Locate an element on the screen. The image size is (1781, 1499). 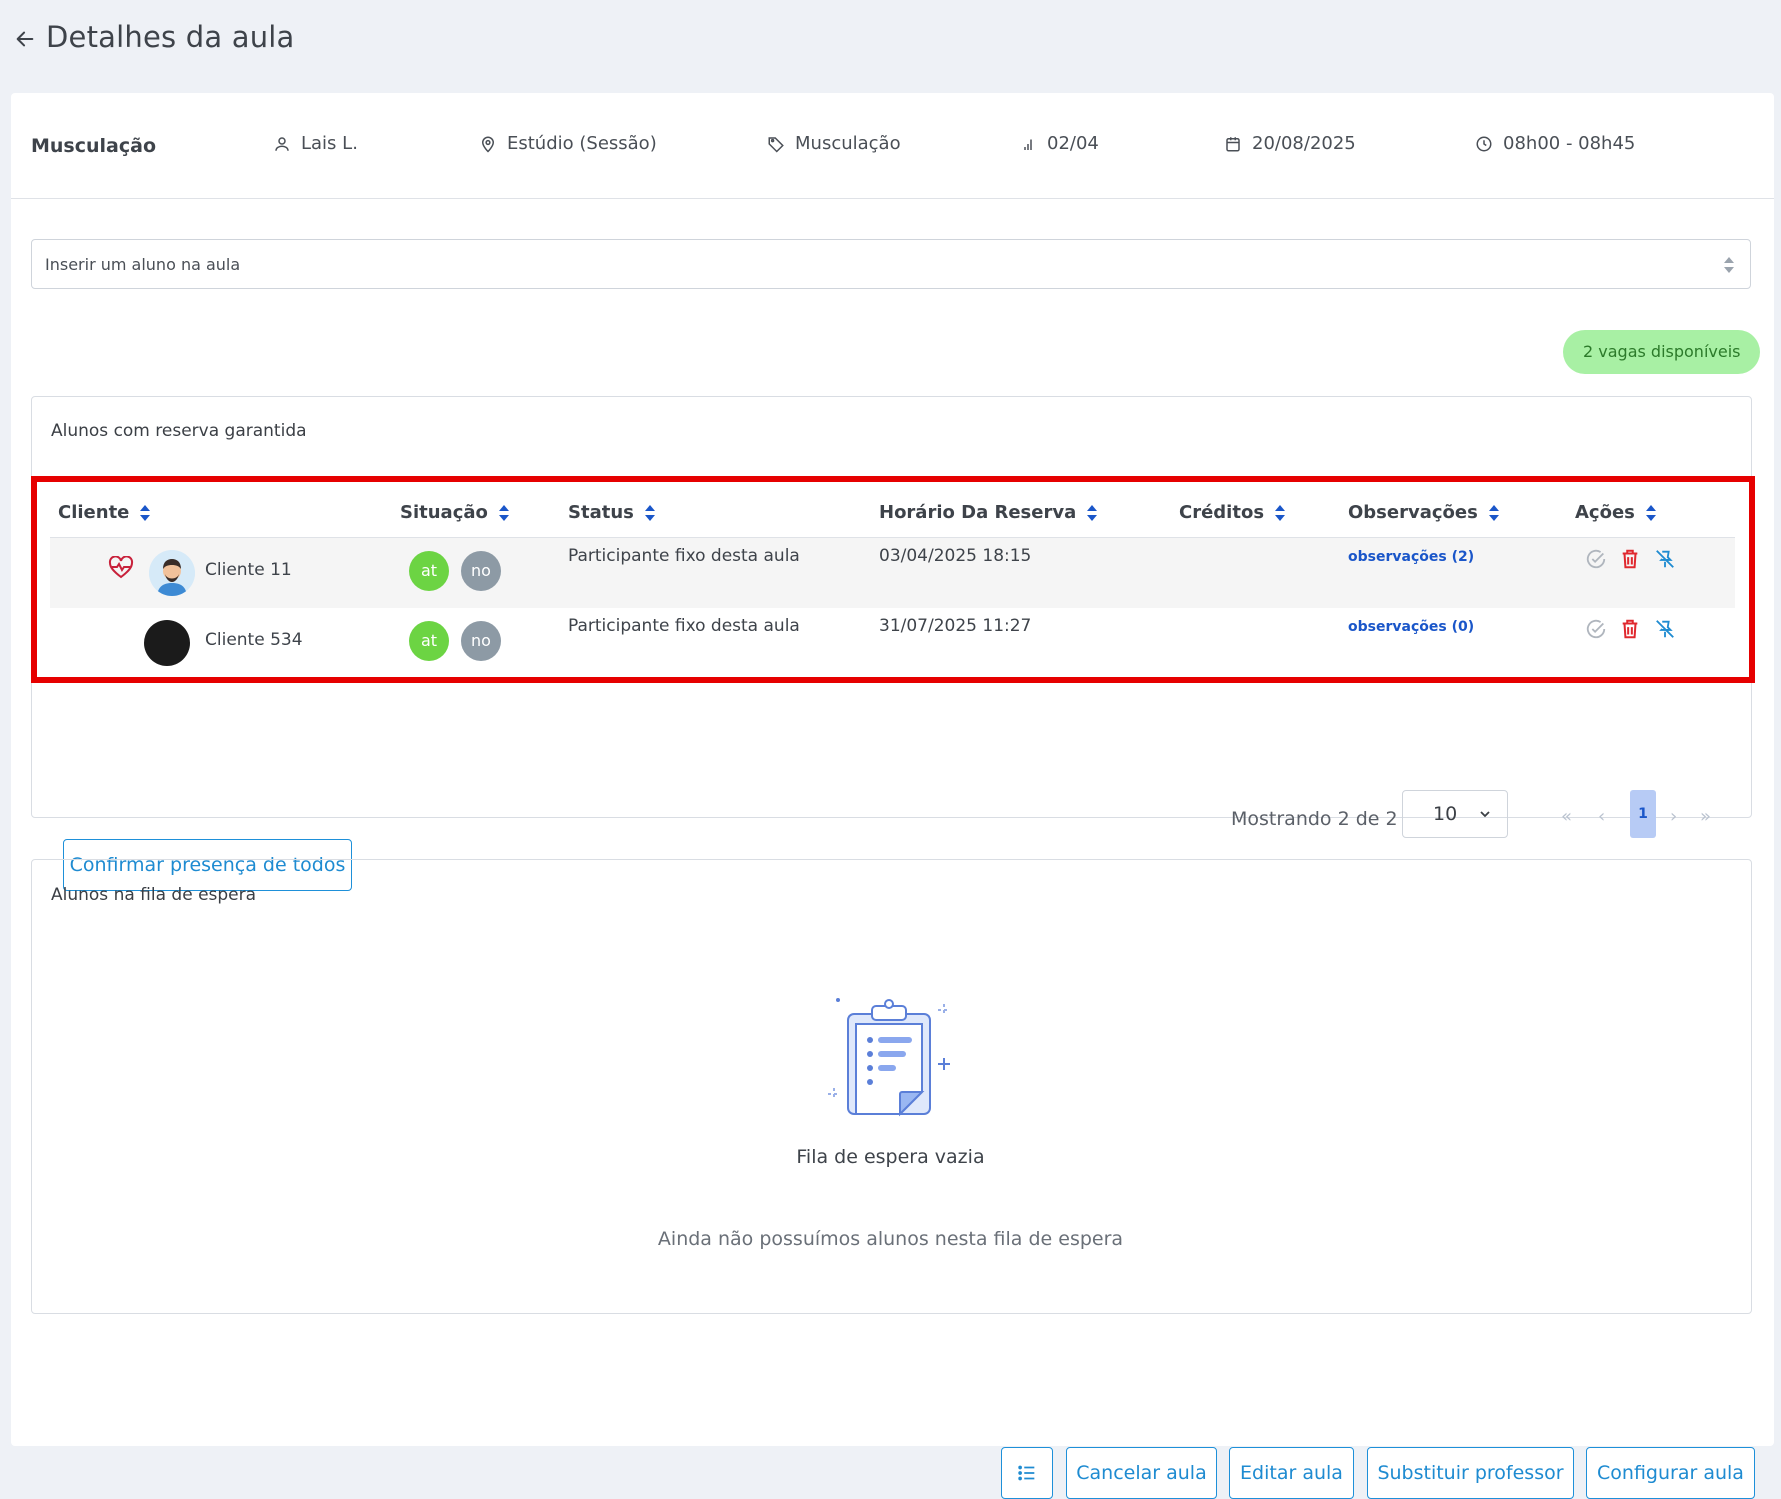
last-page-button: » is located at coordinates (1705, 816).